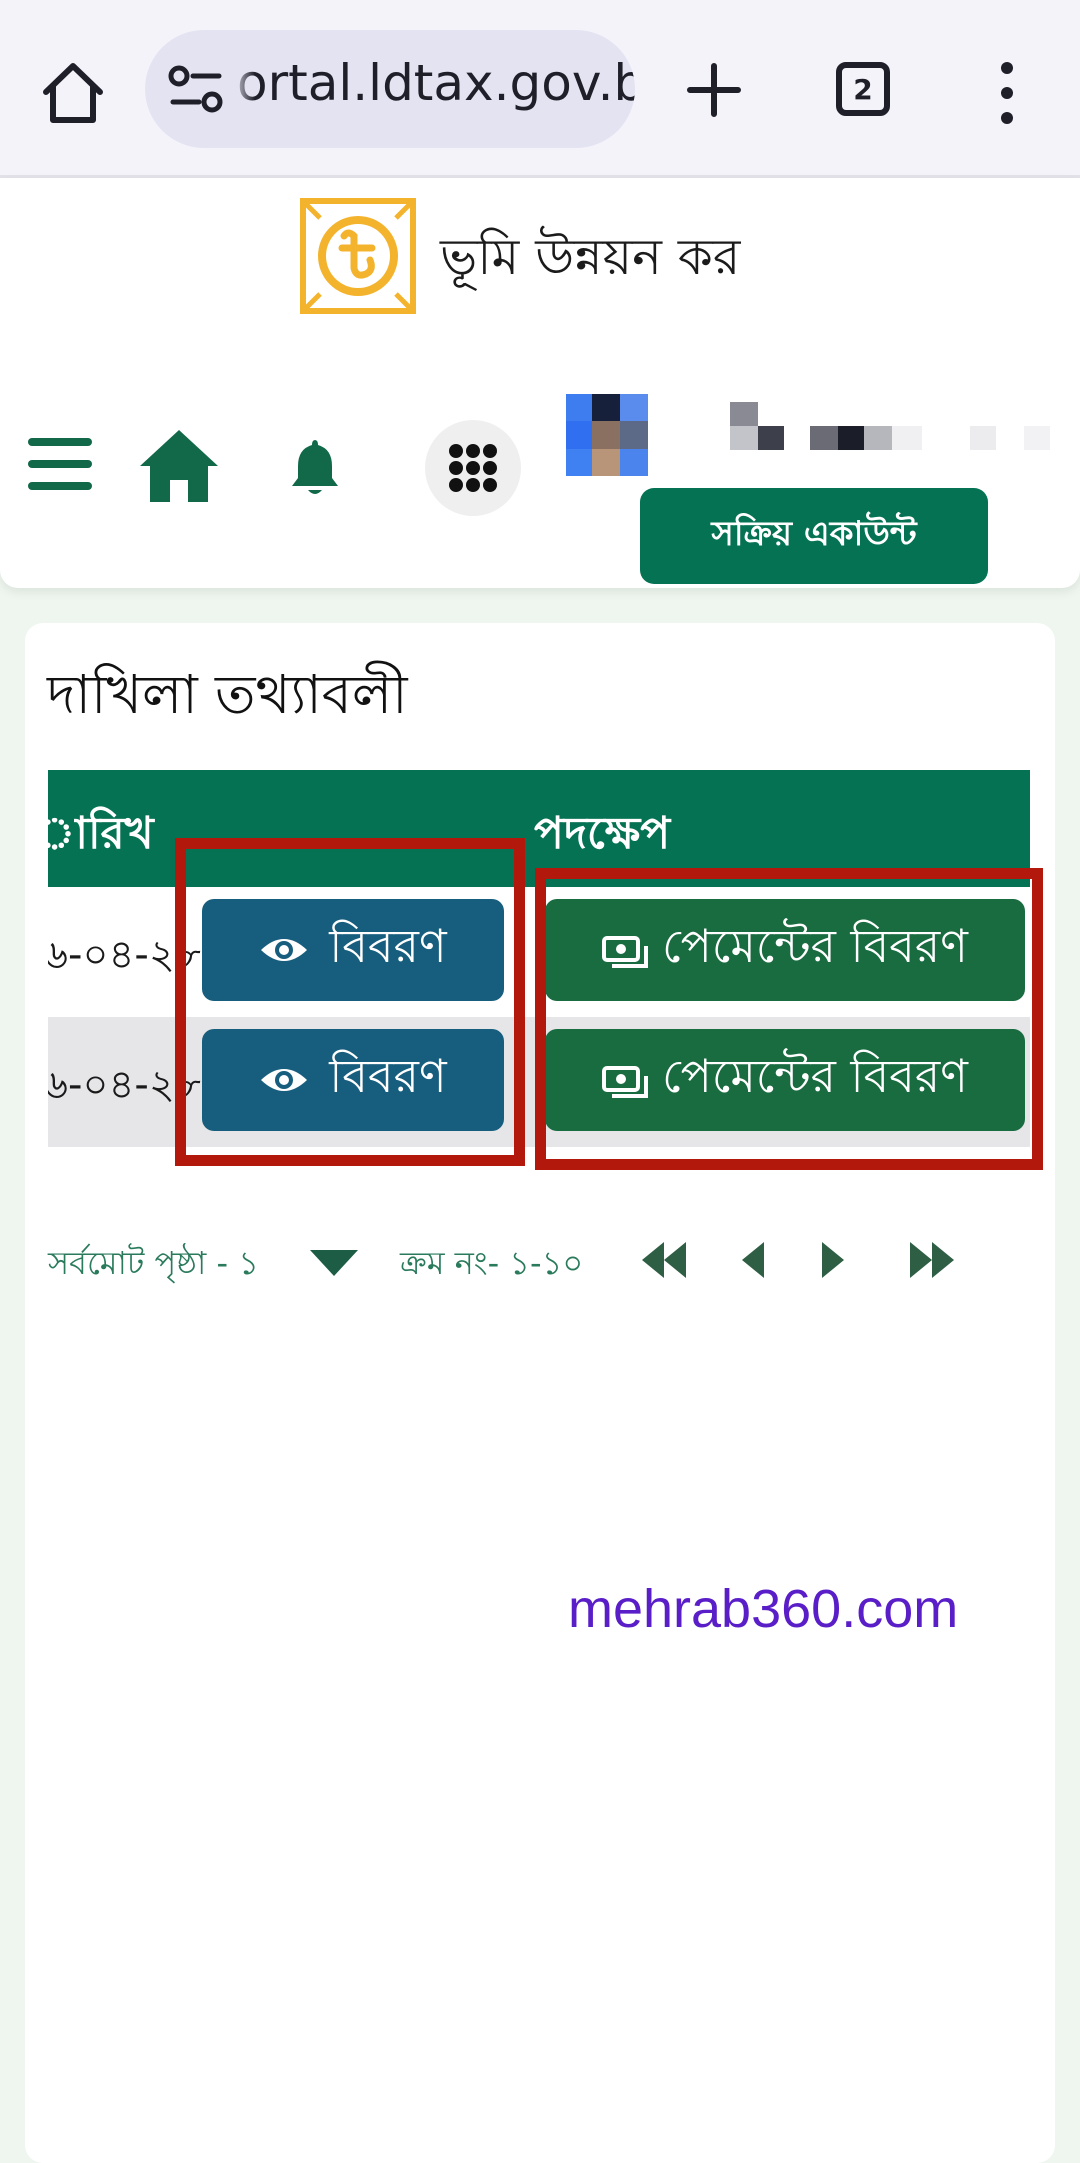 This screenshot has height=2163, width=1080. Describe the element at coordinates (664, 1260) in the screenshot. I see `first-page-icon` at that location.